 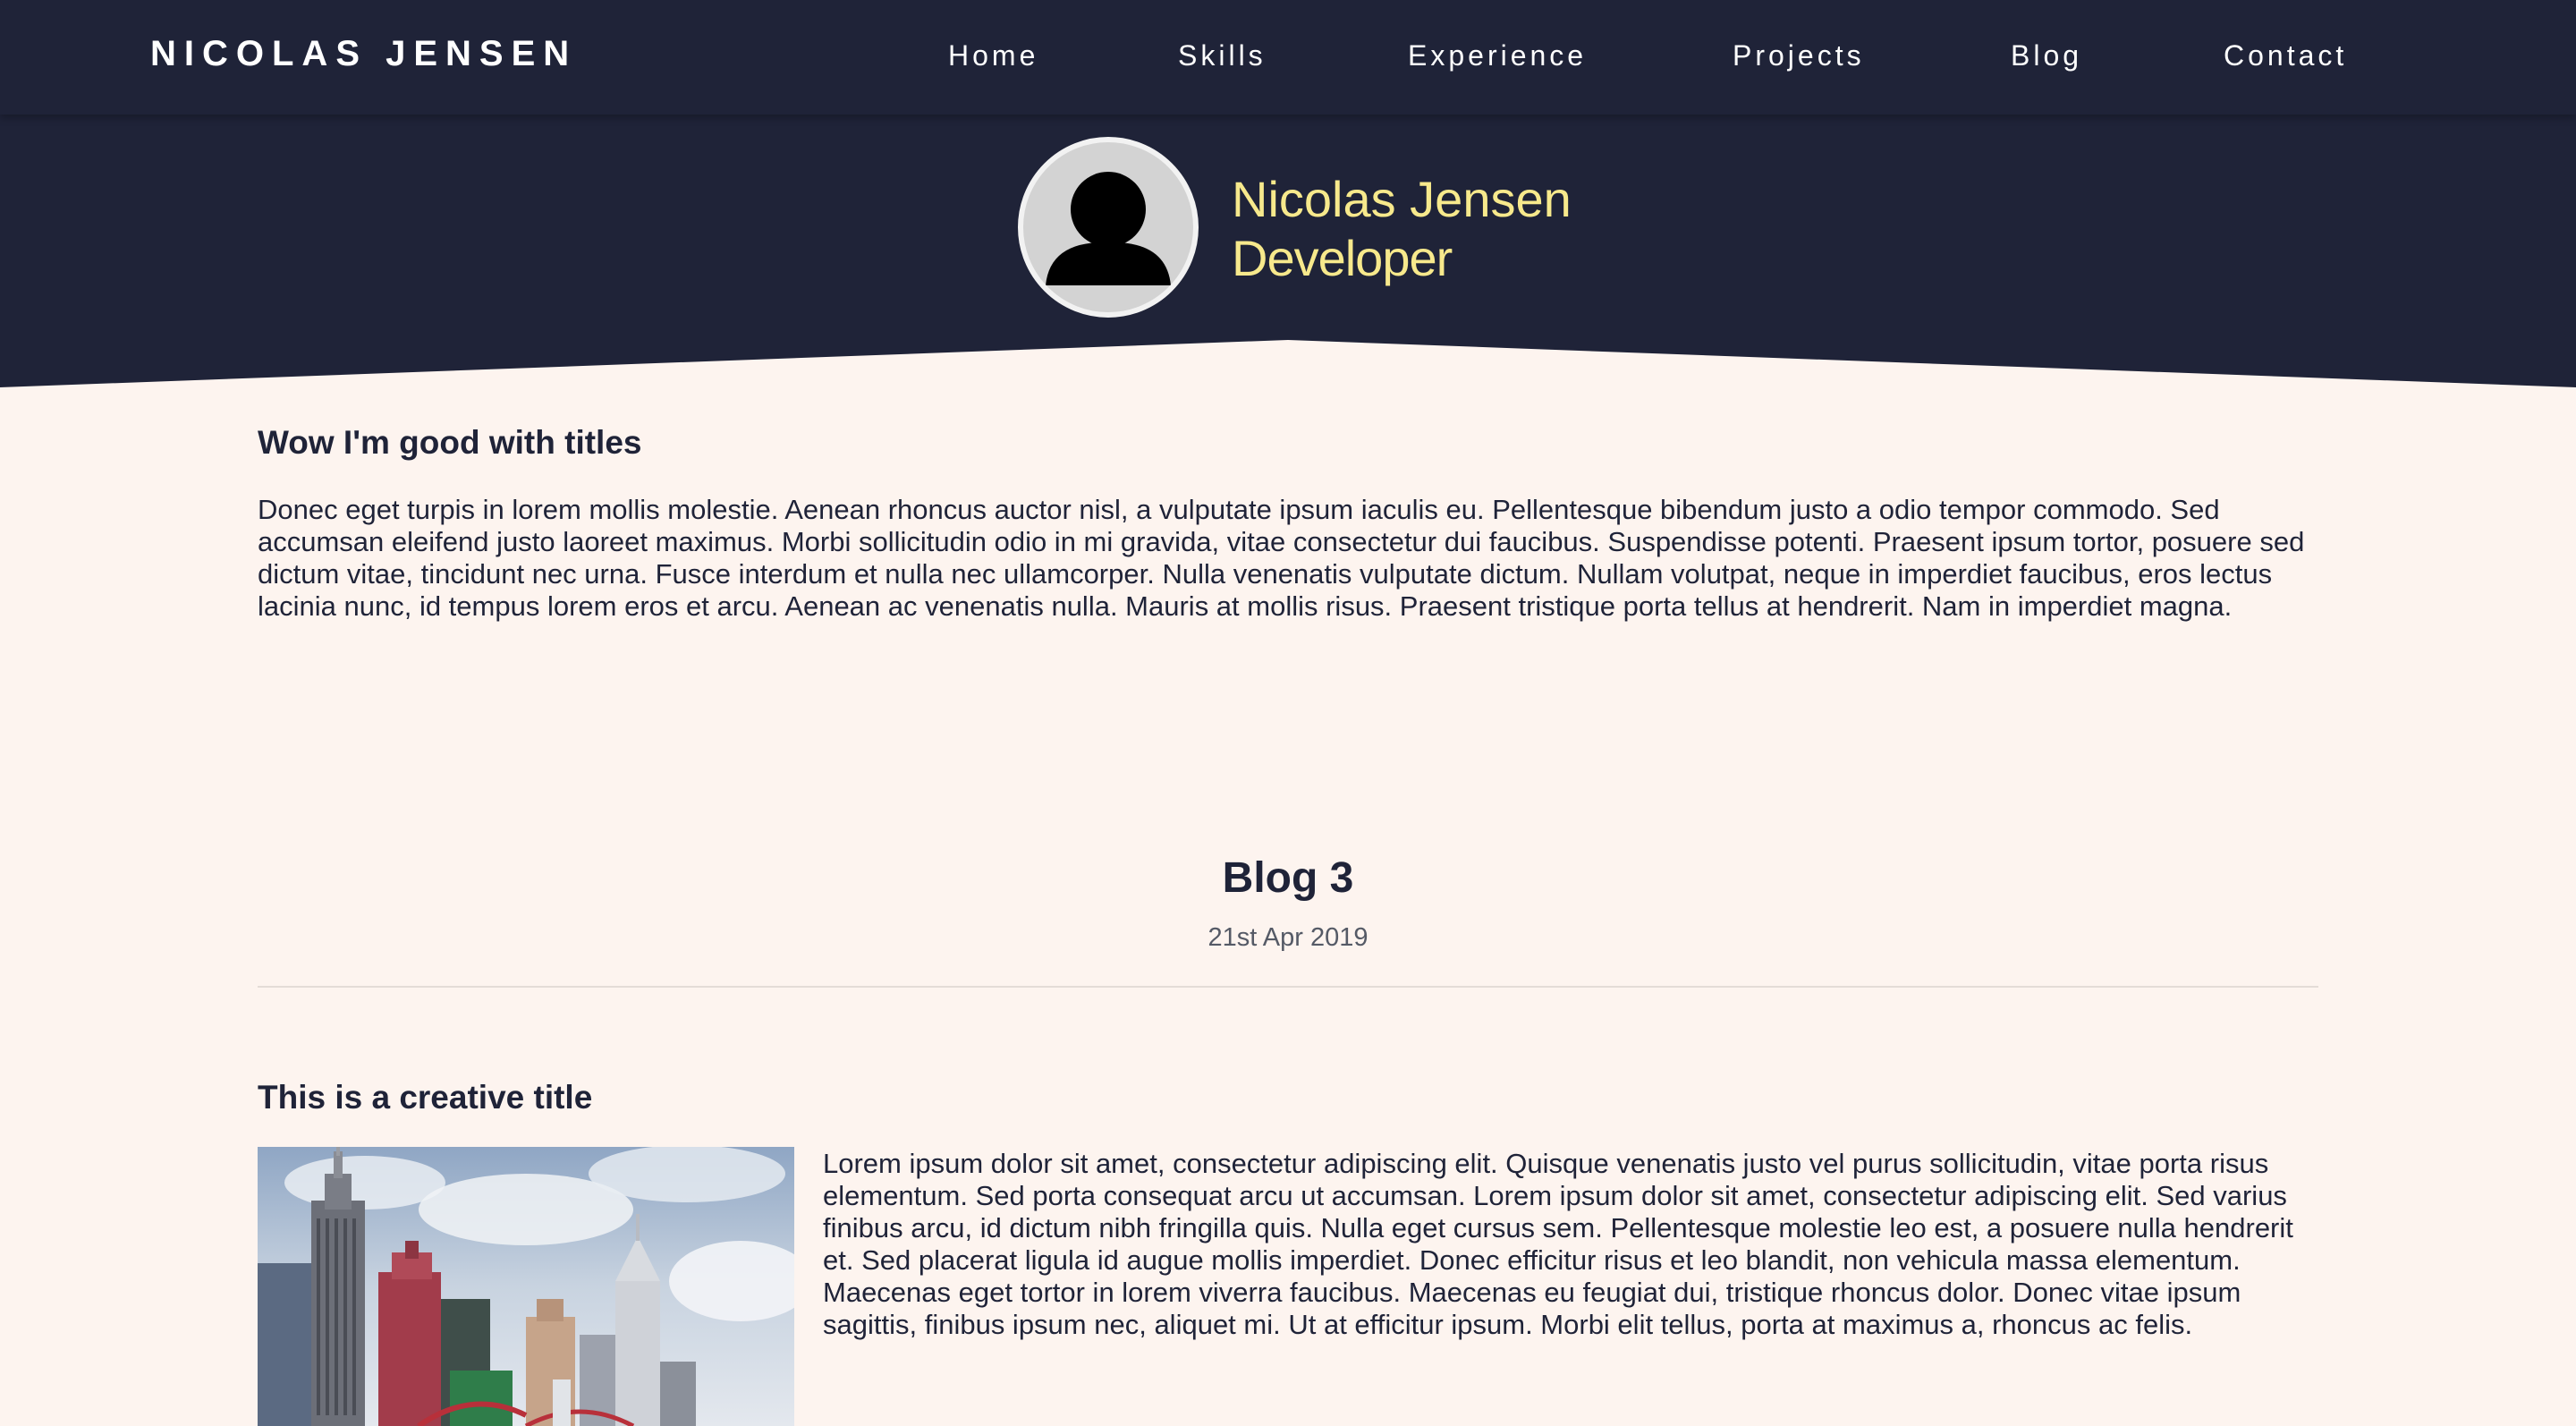 What do you see at coordinates (425, 1097) in the screenshot?
I see `post-title: This is a creative title` at bounding box center [425, 1097].